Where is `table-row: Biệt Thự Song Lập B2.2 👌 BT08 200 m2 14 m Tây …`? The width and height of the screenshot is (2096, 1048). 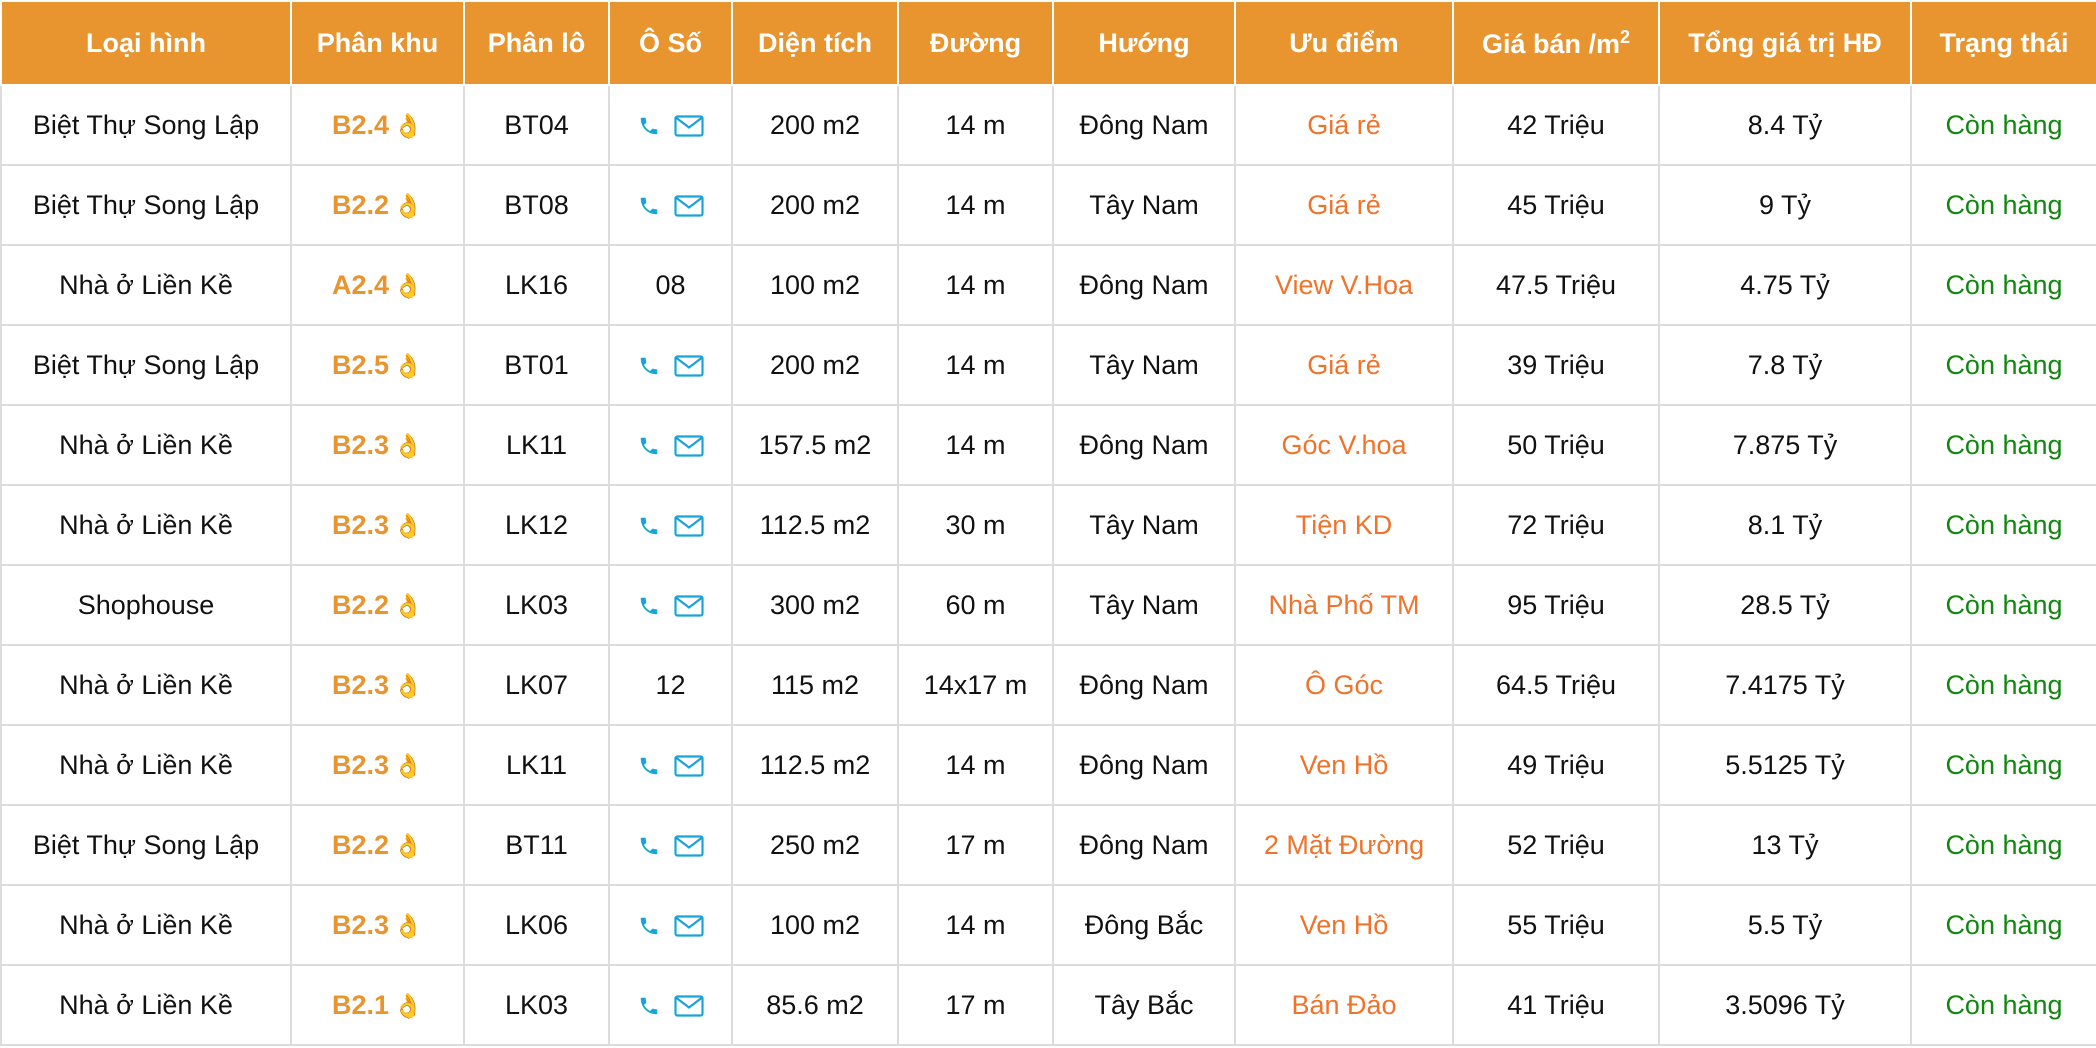 table-row: Biệt Thự Song Lập B2.2 👌 BT08 200 m2 14 m Tây … is located at coordinates (1048, 205).